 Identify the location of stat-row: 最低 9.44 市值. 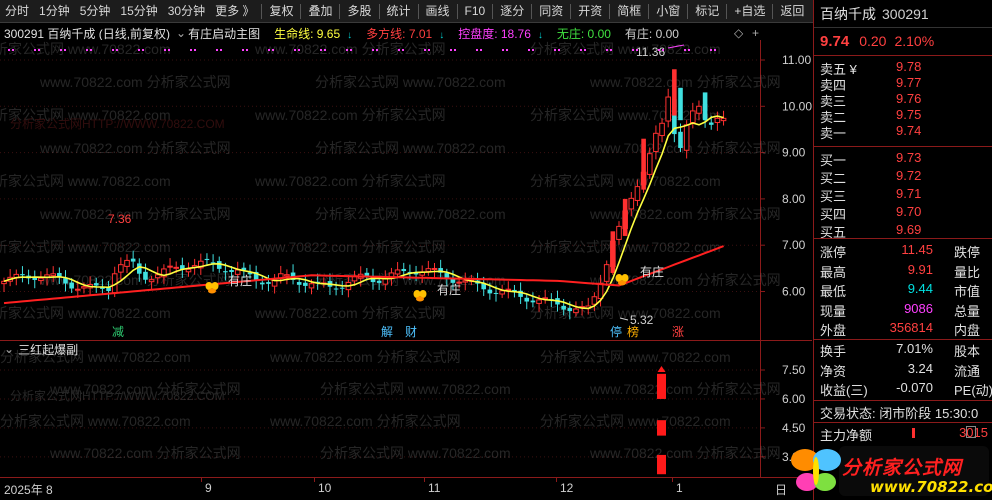
(903, 290).